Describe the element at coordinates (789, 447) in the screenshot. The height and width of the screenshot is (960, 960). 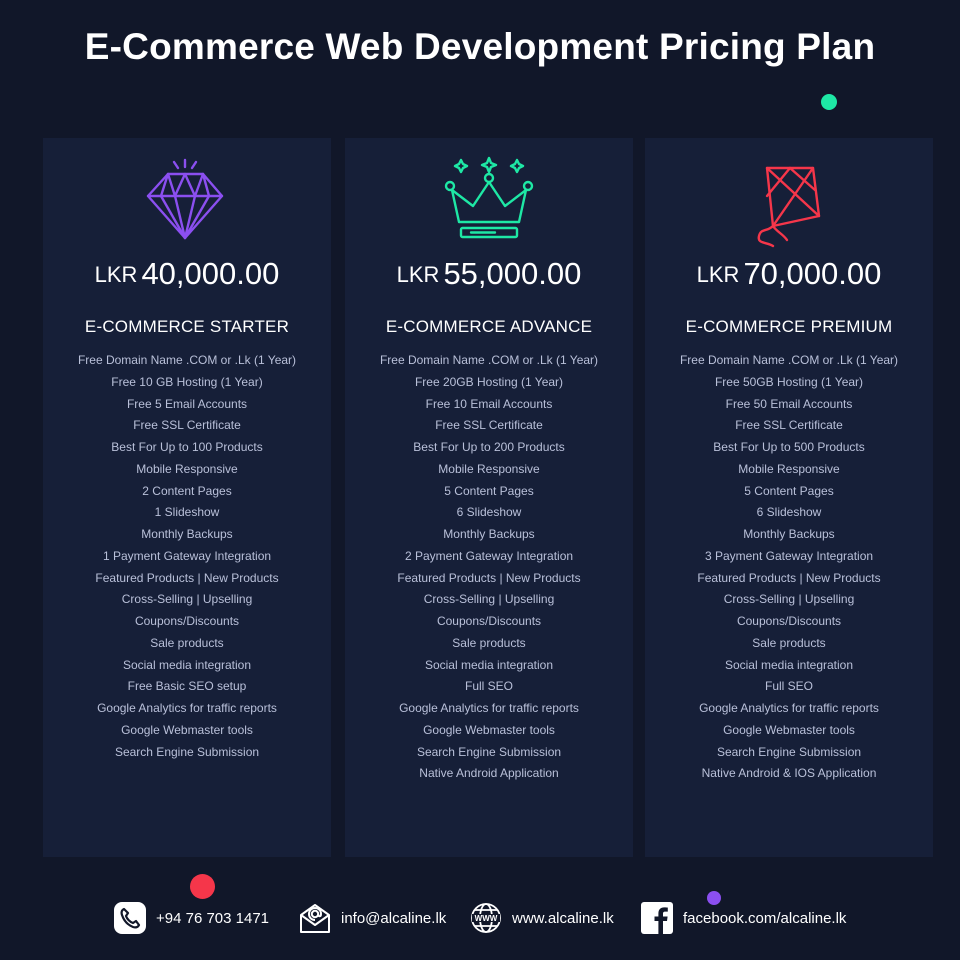
I see `feature-item: Best For Up to 500 Products` at that location.